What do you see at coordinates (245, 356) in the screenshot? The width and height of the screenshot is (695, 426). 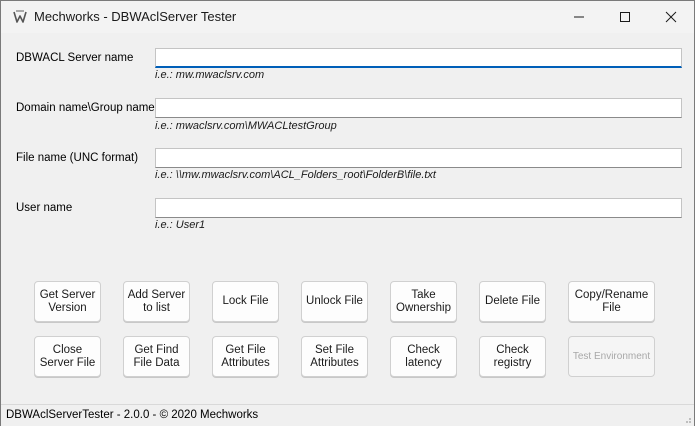 I see `get-file-attributes-button: Get File Attributes` at bounding box center [245, 356].